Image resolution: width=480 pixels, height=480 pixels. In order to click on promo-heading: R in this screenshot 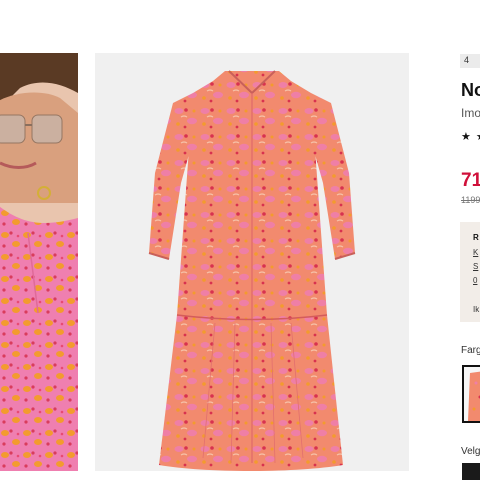, I will do `click(476, 237)`.